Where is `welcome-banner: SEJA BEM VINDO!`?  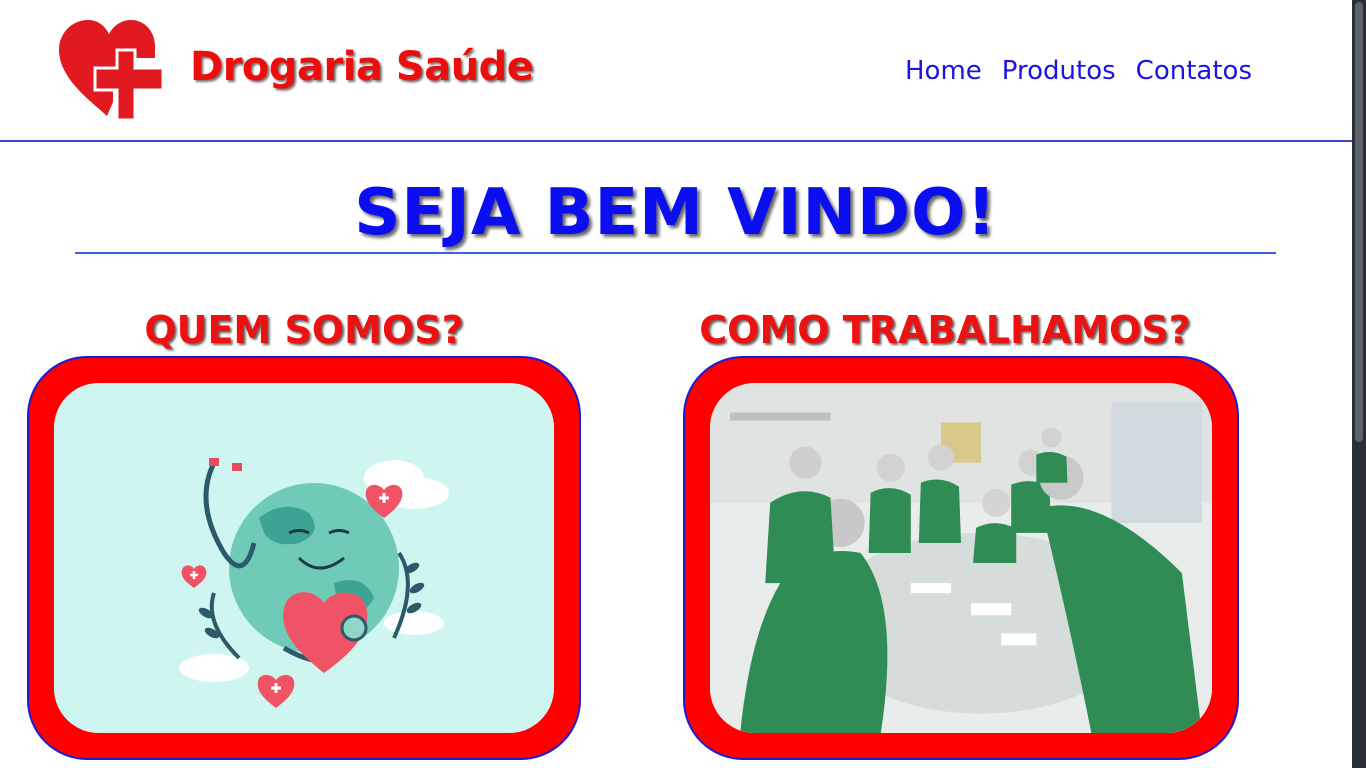
welcome-banner: SEJA BEM VINDO! is located at coordinates (675, 216).